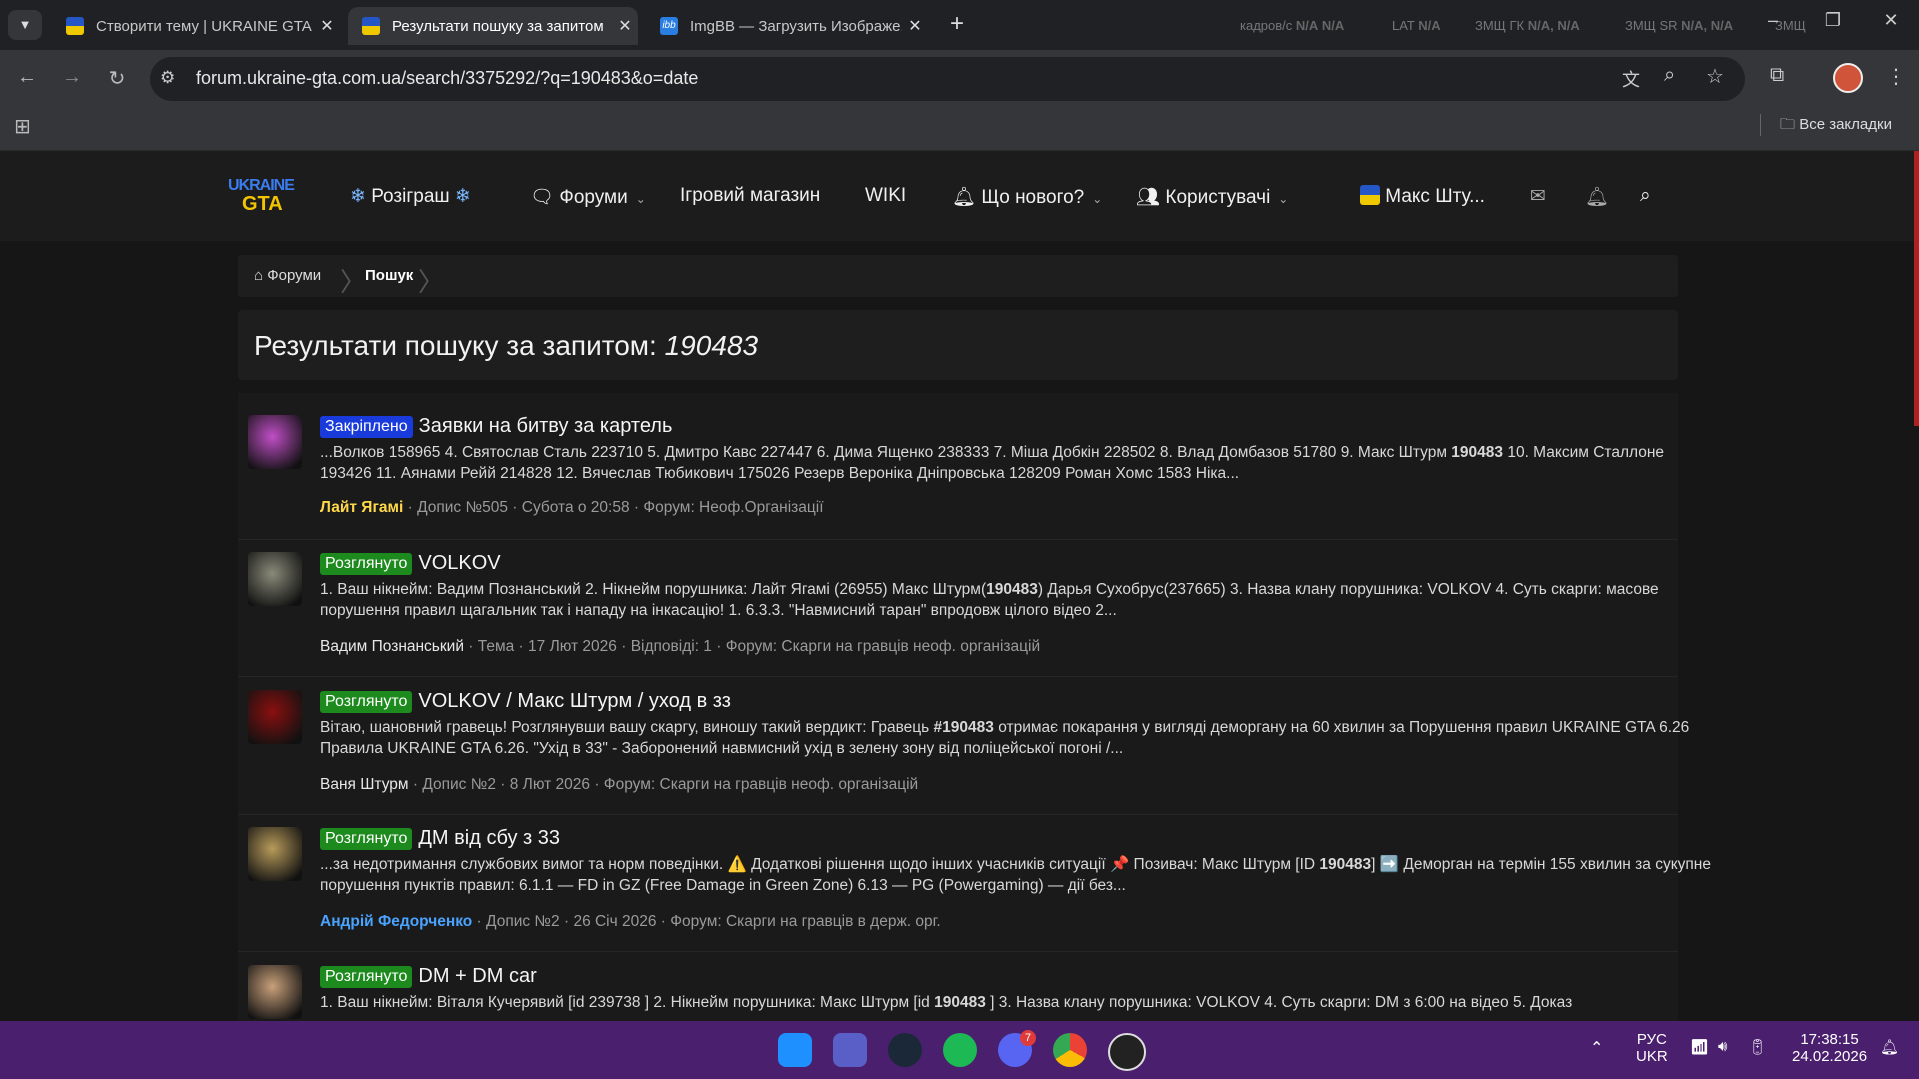 Image resolution: width=1919 pixels, height=1079 pixels. What do you see at coordinates (905, 1050) in the screenshot?
I see `steam-icon` at bounding box center [905, 1050].